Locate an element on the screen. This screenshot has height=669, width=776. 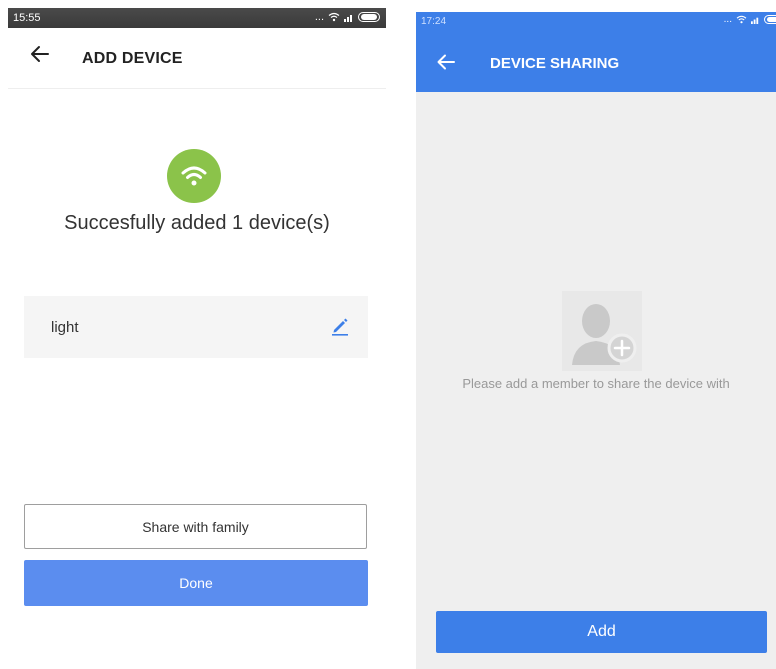
page-title: ADD DEVICE is located at coordinates (132, 58).